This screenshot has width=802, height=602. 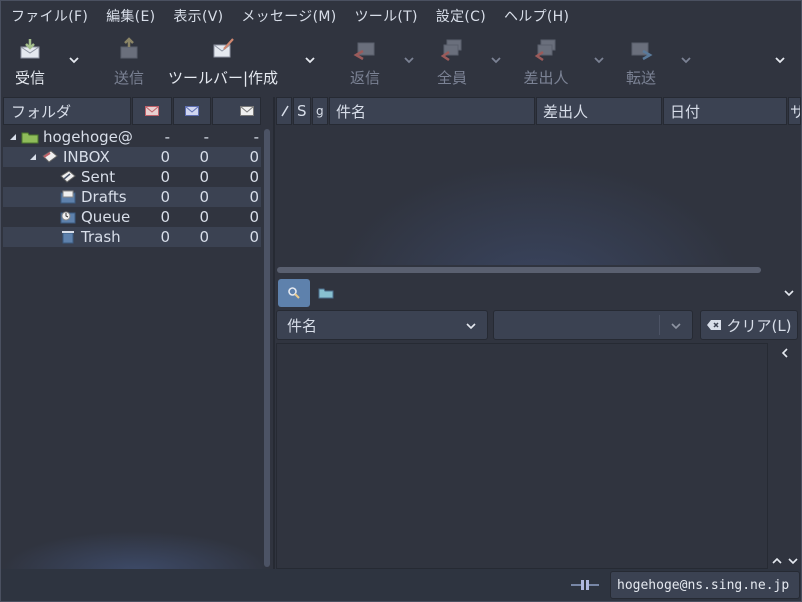 I want to click on folder-panel-glow, so click(x=136, y=551).